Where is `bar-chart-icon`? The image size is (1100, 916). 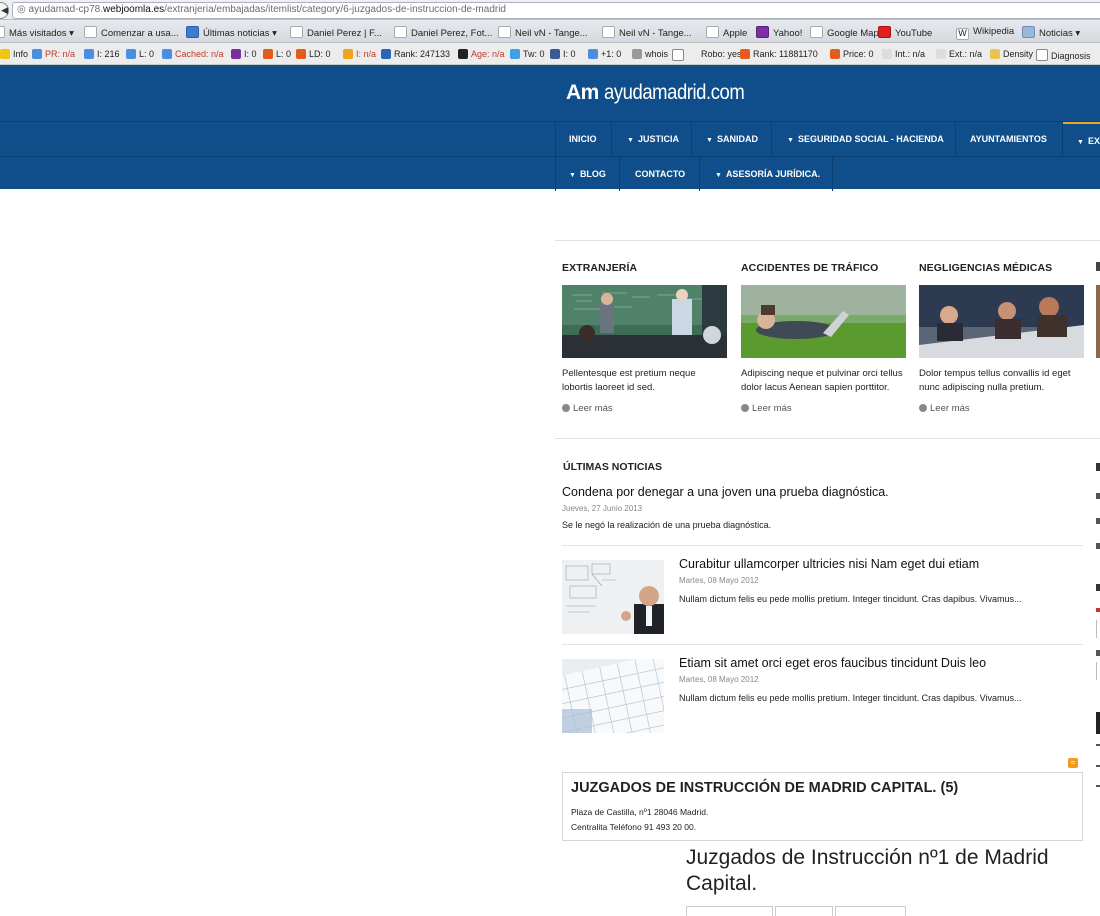 bar-chart-icon is located at coordinates (995, 54).